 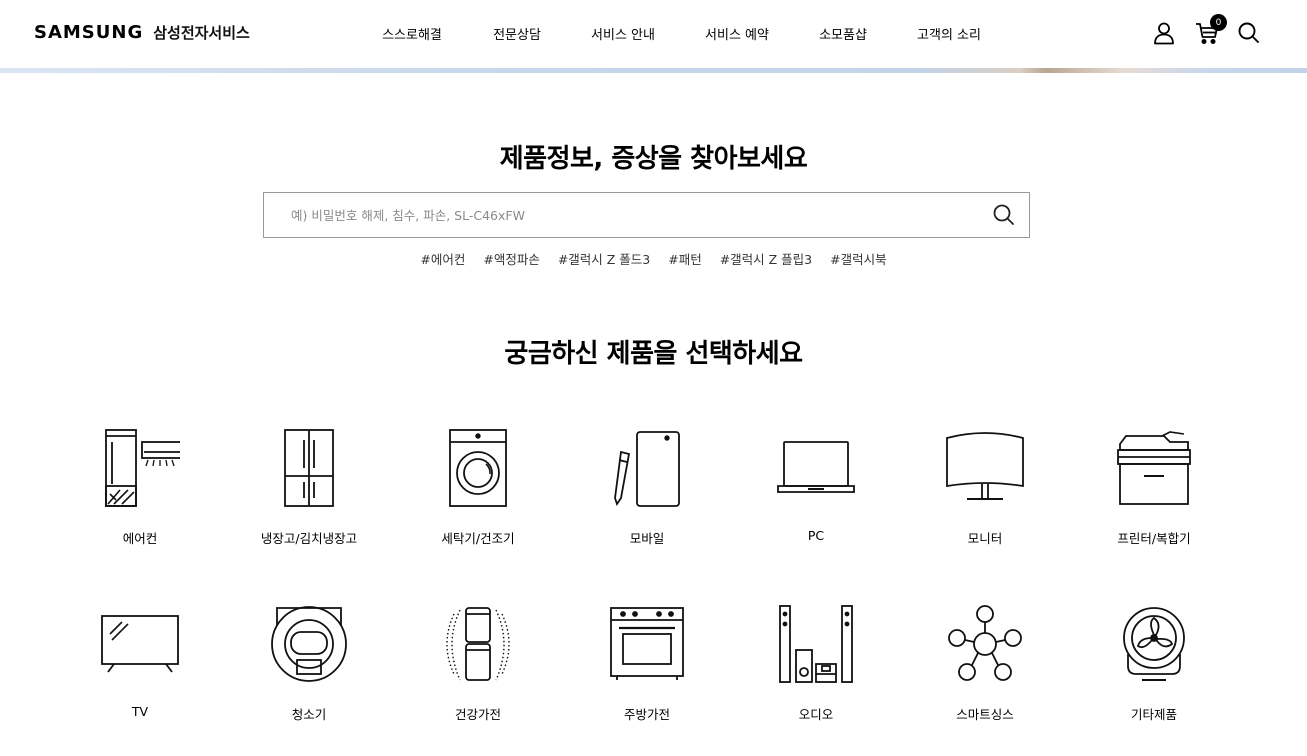 I want to click on user-icon, so click(x=1164, y=33).